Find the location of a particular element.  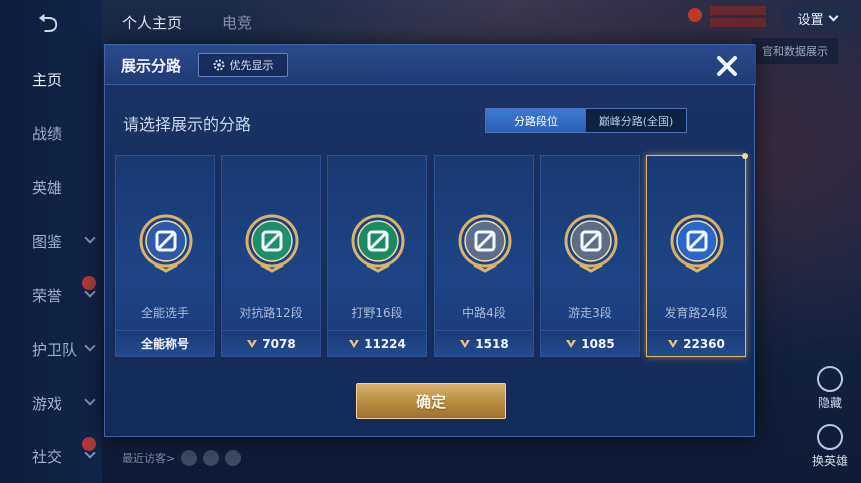

sidebar-item: 战绩 is located at coordinates (51, 133).